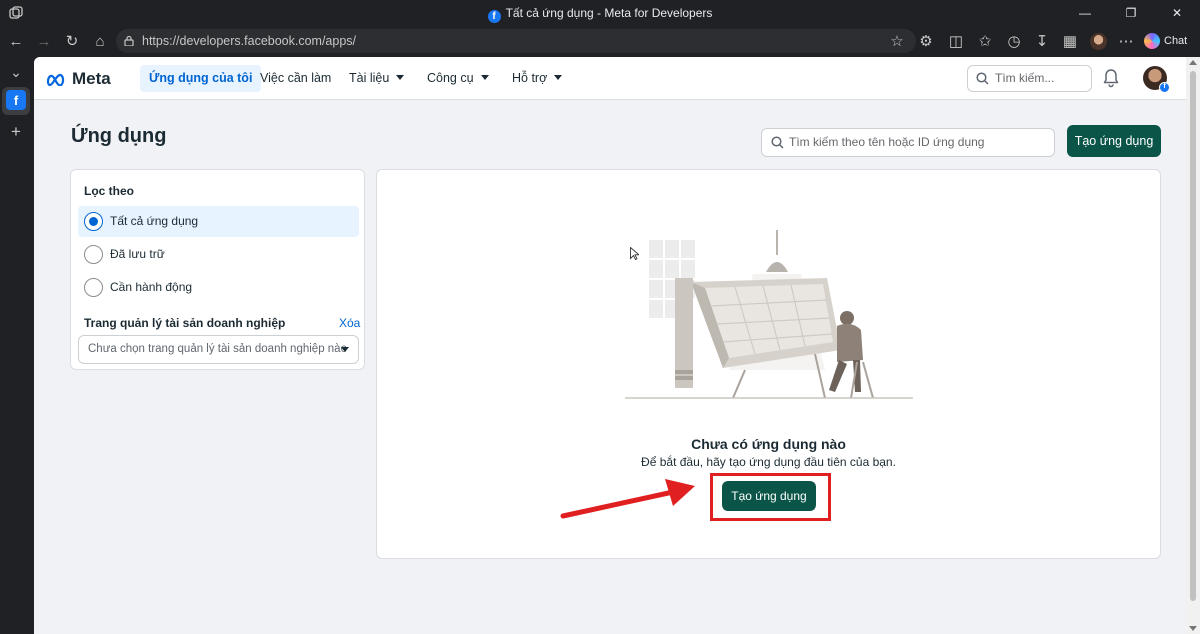 This screenshot has width=1200, height=634. What do you see at coordinates (369, 78) in the screenshot?
I see `nav-docs-label: Tài liệu` at bounding box center [369, 78].